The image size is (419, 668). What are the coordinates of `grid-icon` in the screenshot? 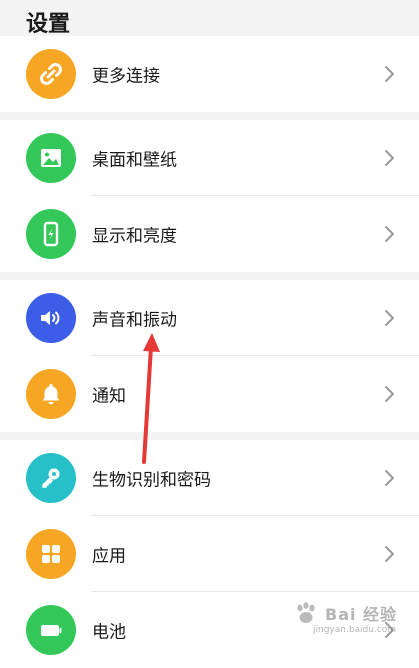 It's located at (51, 554).